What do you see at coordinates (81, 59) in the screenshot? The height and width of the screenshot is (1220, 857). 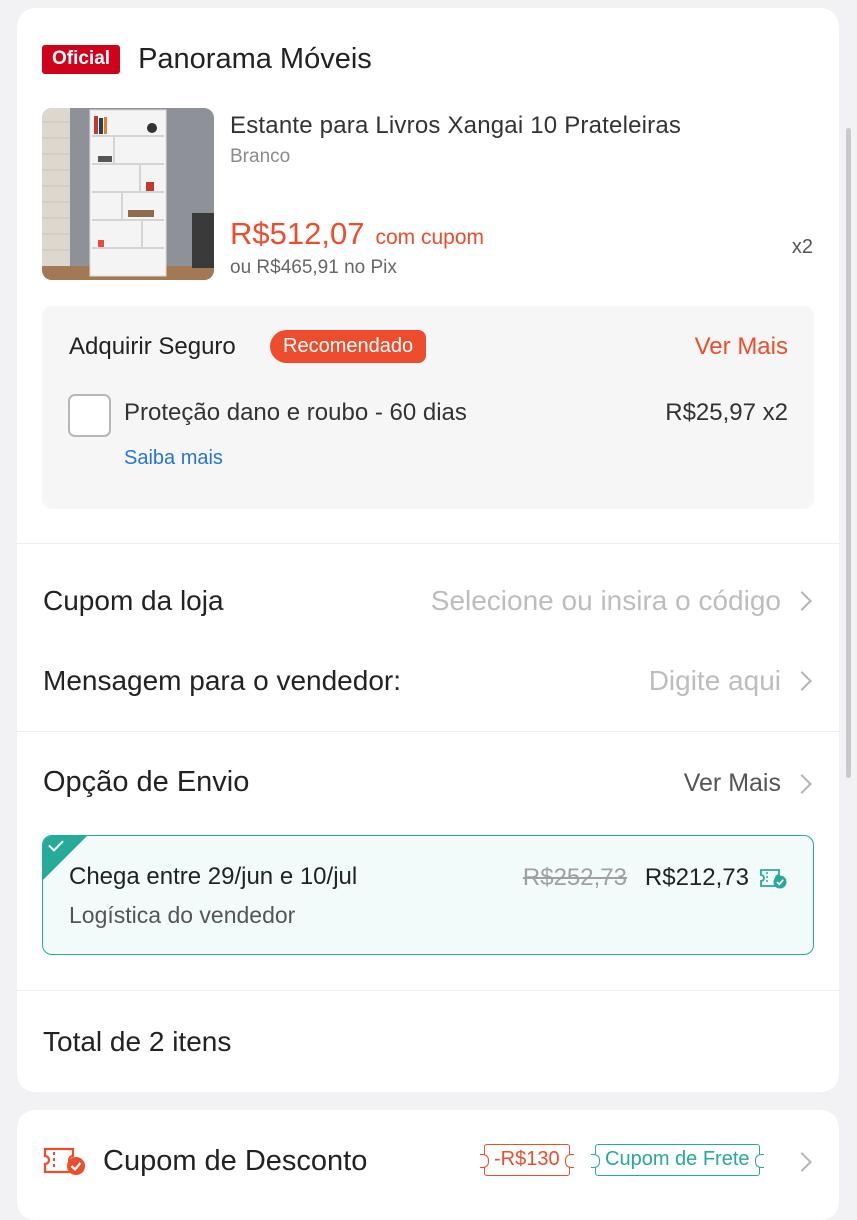 I see `official-badge: Oficial` at bounding box center [81, 59].